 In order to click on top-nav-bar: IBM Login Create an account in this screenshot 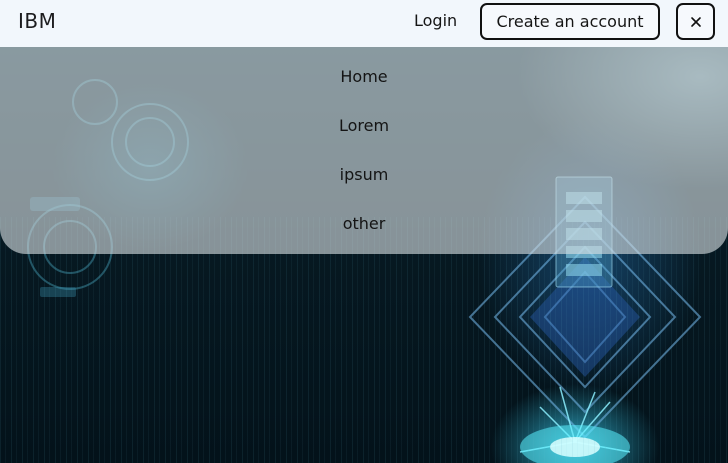, I will do `click(364, 23)`.